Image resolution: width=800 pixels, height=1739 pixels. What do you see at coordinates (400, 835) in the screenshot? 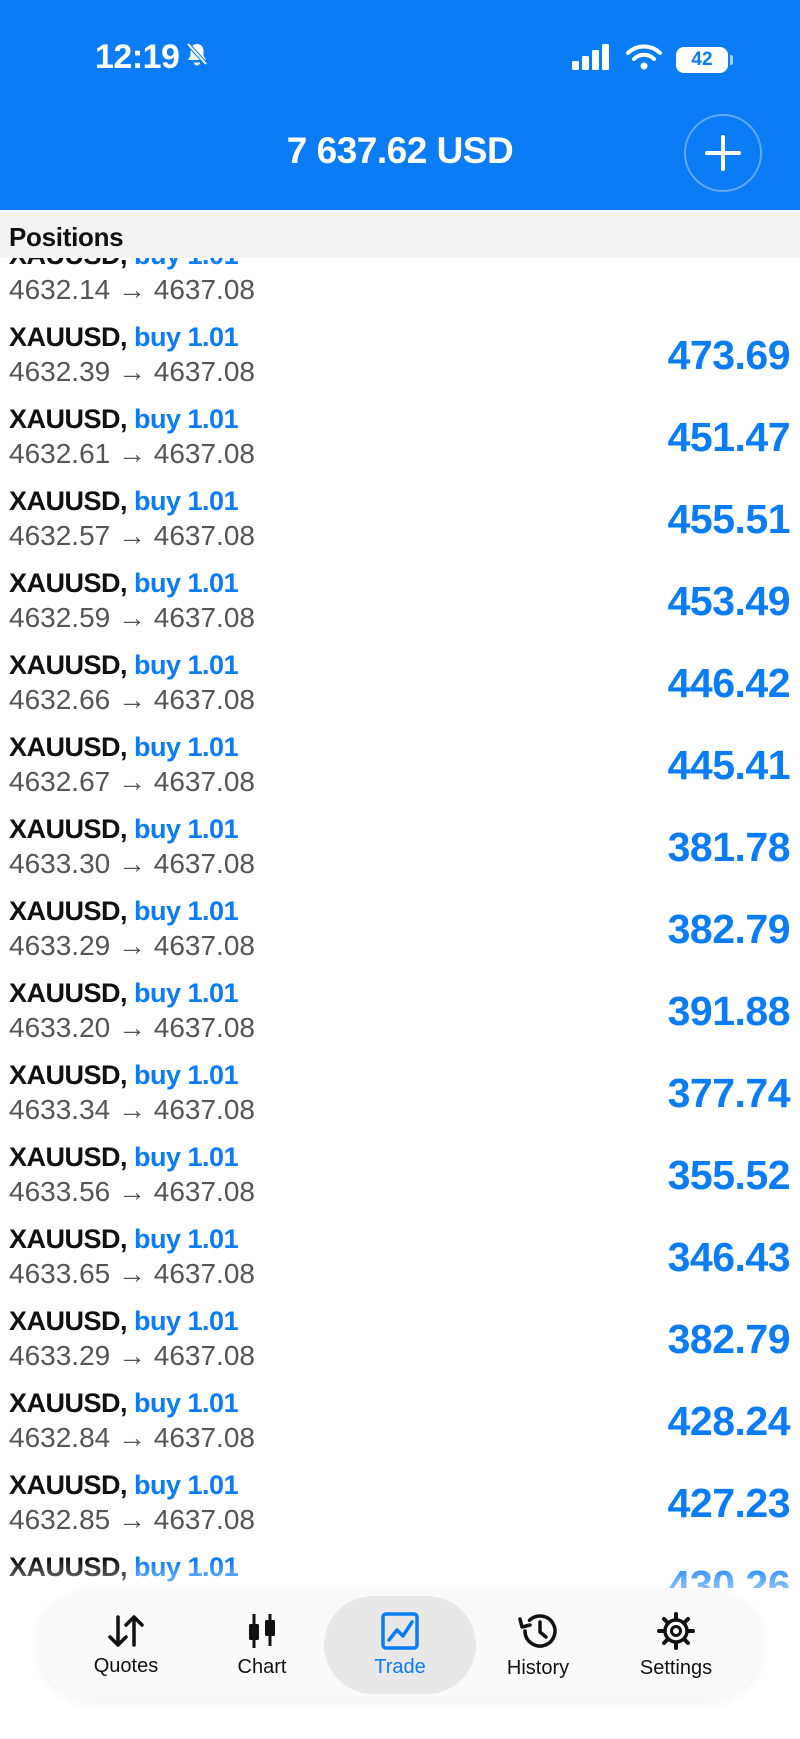
I see `position-row: XAUUSD, buy 1.01 4633.30 → 4637.08 381.78` at bounding box center [400, 835].